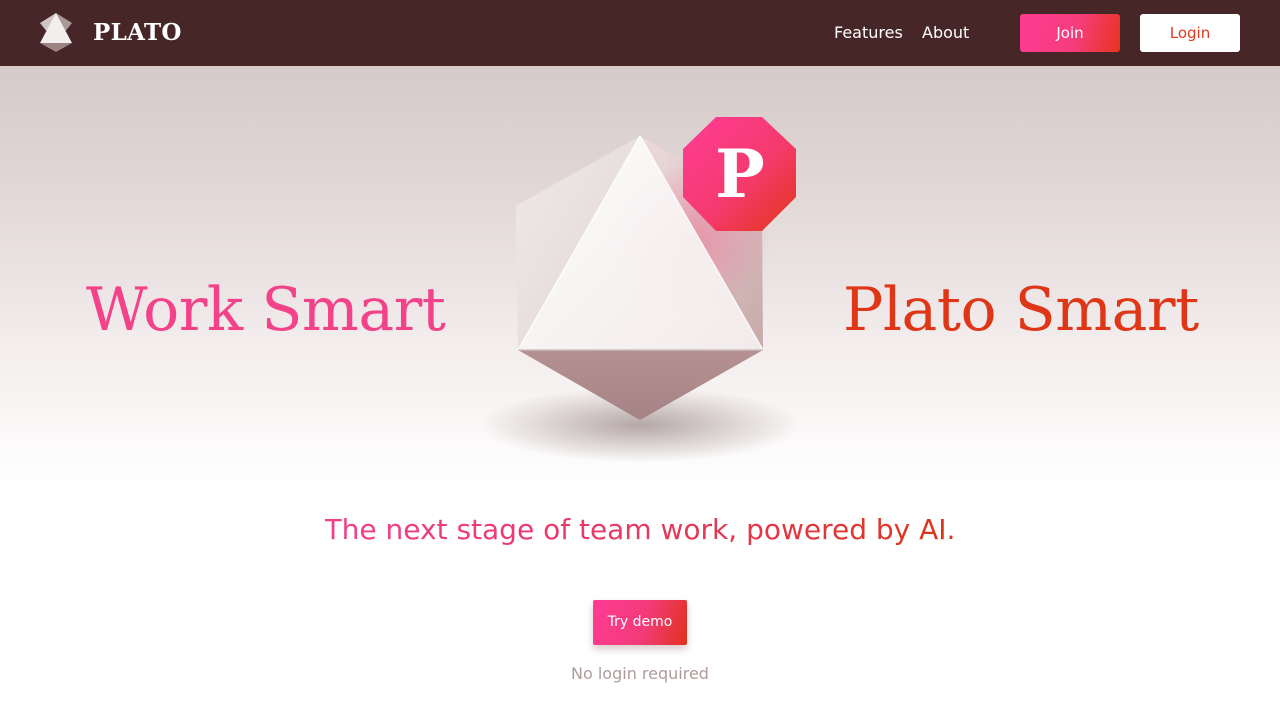  What do you see at coordinates (868, 33) in the screenshot?
I see `nav-link-features: Features` at bounding box center [868, 33].